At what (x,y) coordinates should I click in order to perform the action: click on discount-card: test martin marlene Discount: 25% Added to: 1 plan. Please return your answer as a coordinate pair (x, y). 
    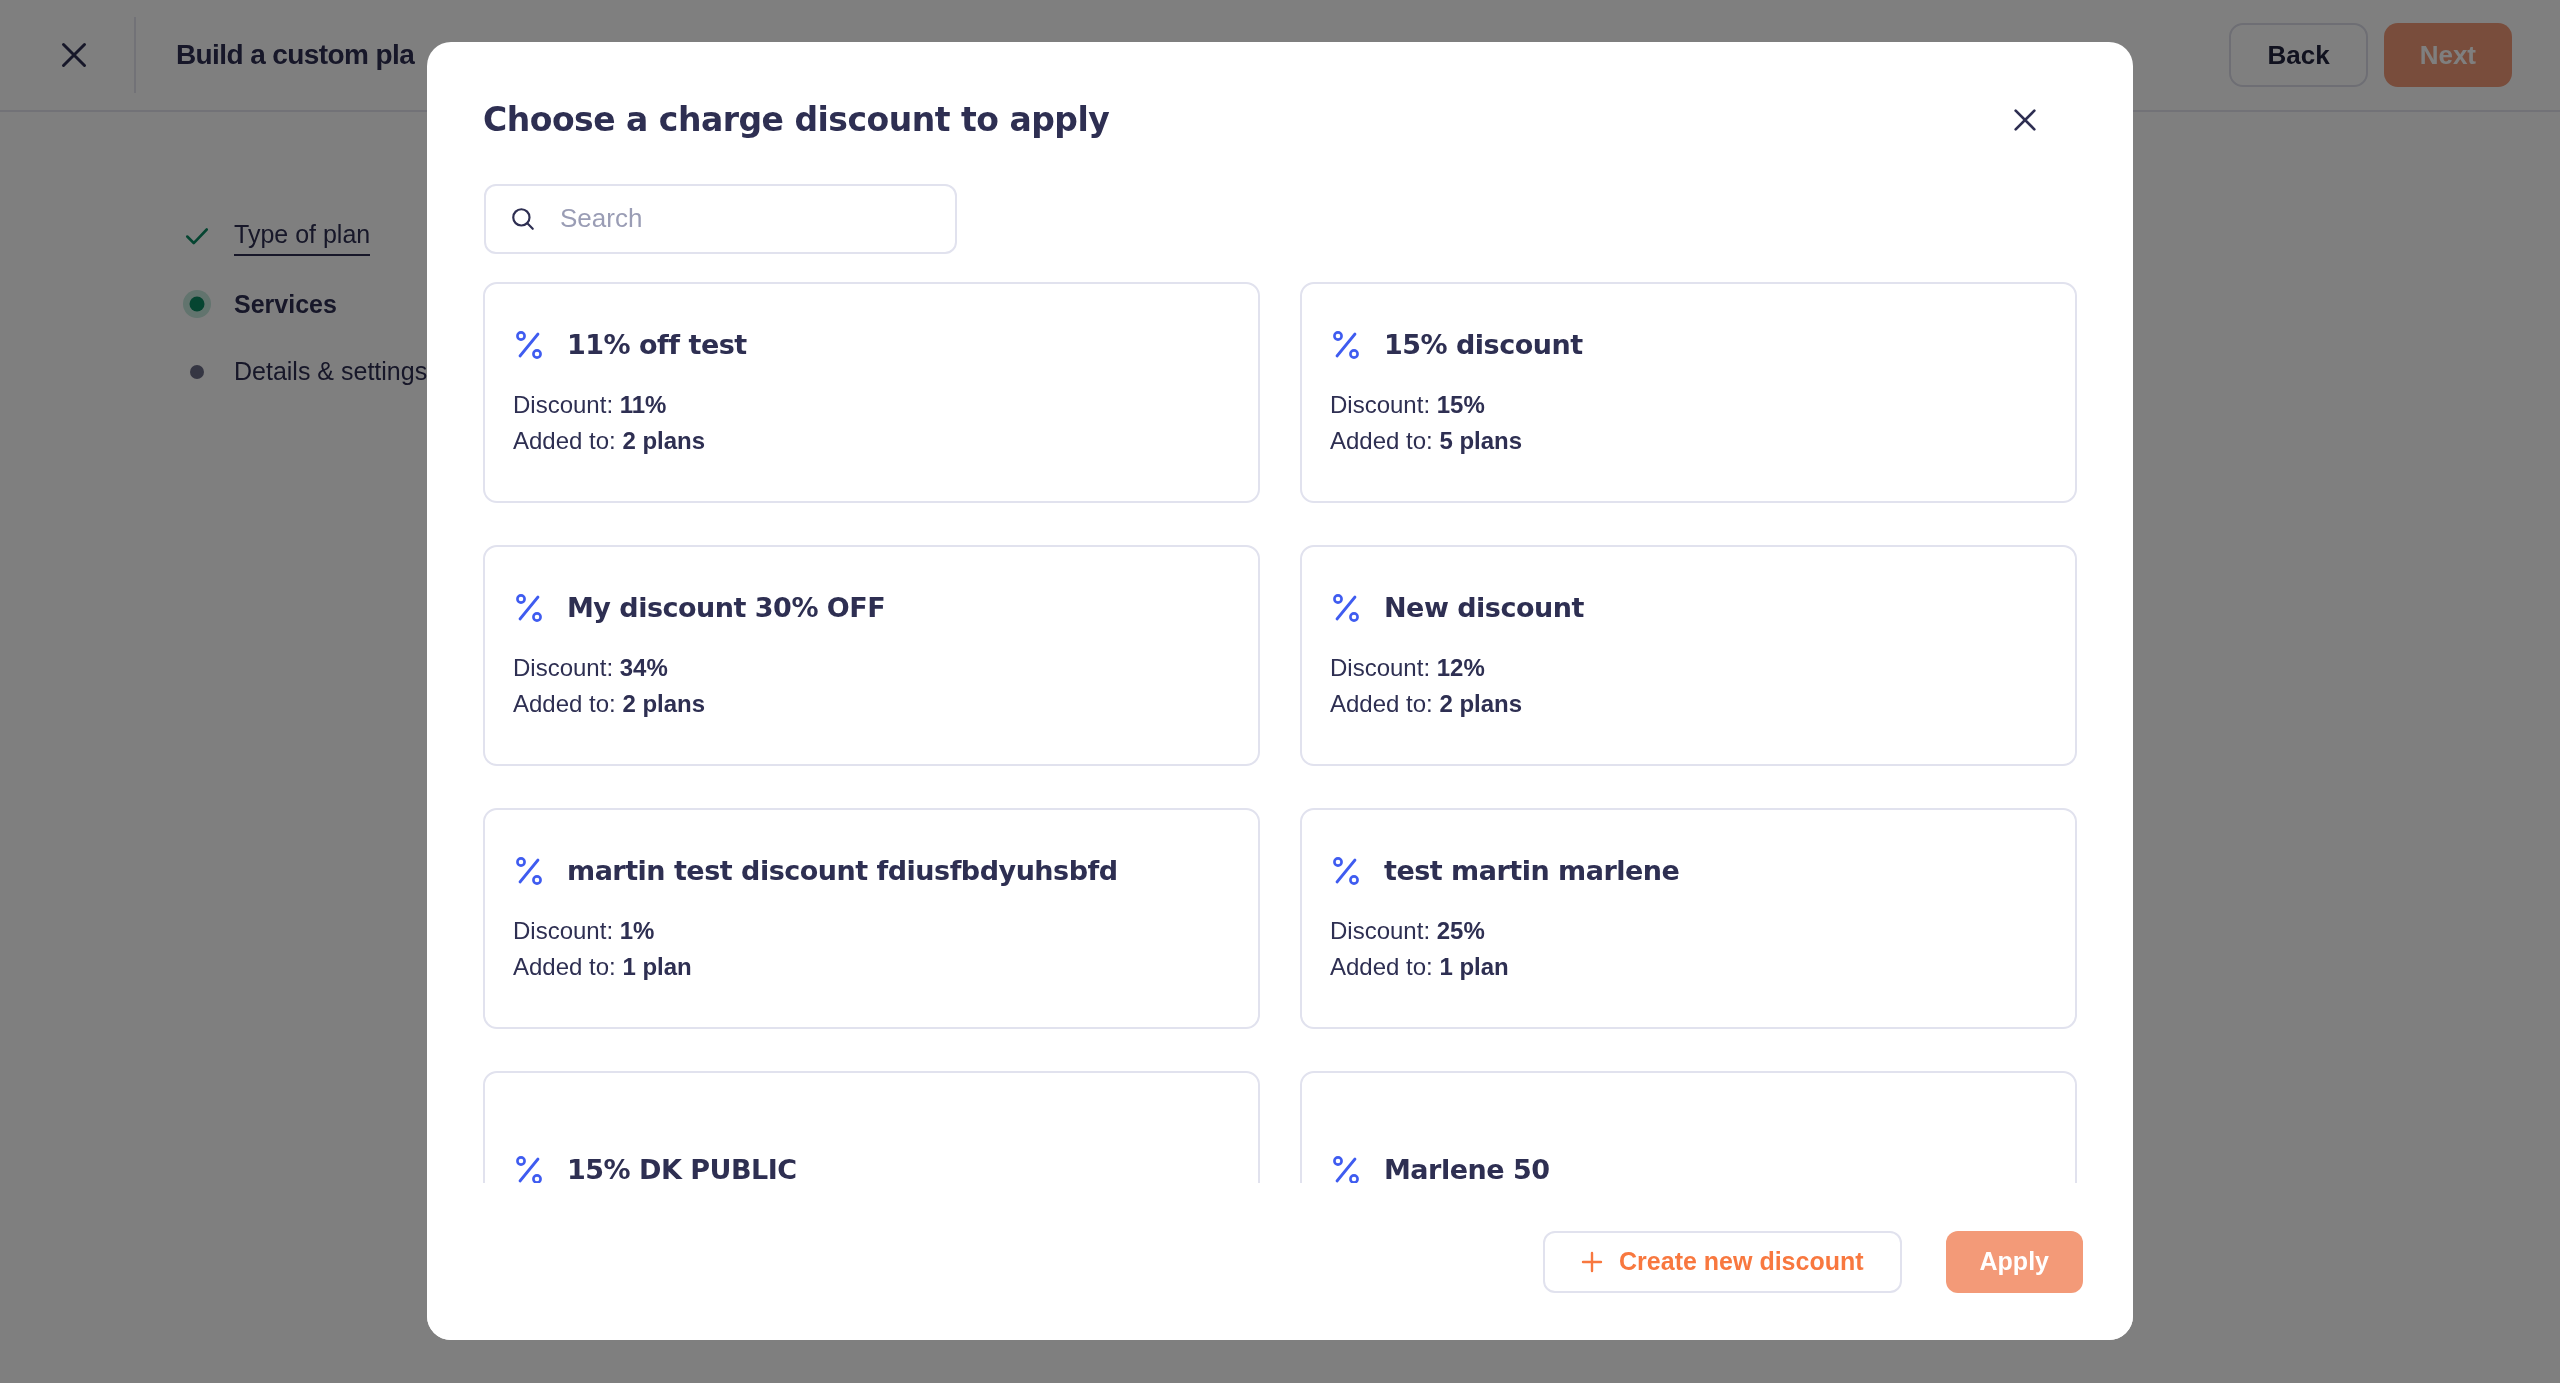
    Looking at the image, I should click on (1688, 918).